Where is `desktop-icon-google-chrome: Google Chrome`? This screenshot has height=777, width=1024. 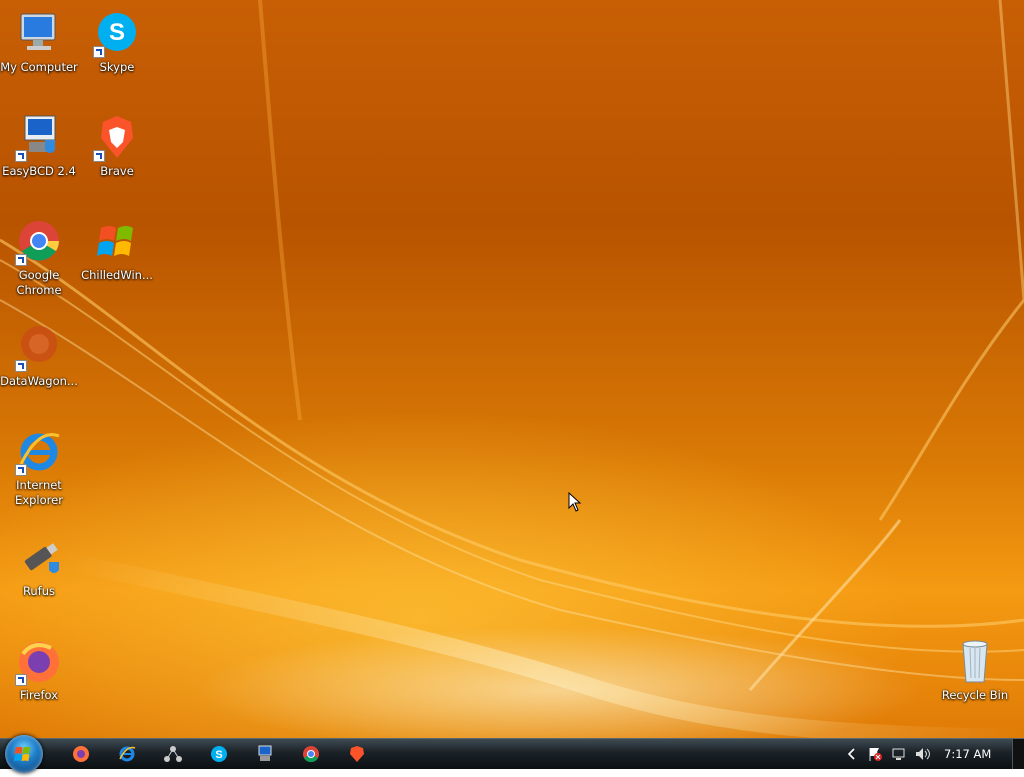
desktop-icon-google-chrome: Google Chrome is located at coordinates (39, 258).